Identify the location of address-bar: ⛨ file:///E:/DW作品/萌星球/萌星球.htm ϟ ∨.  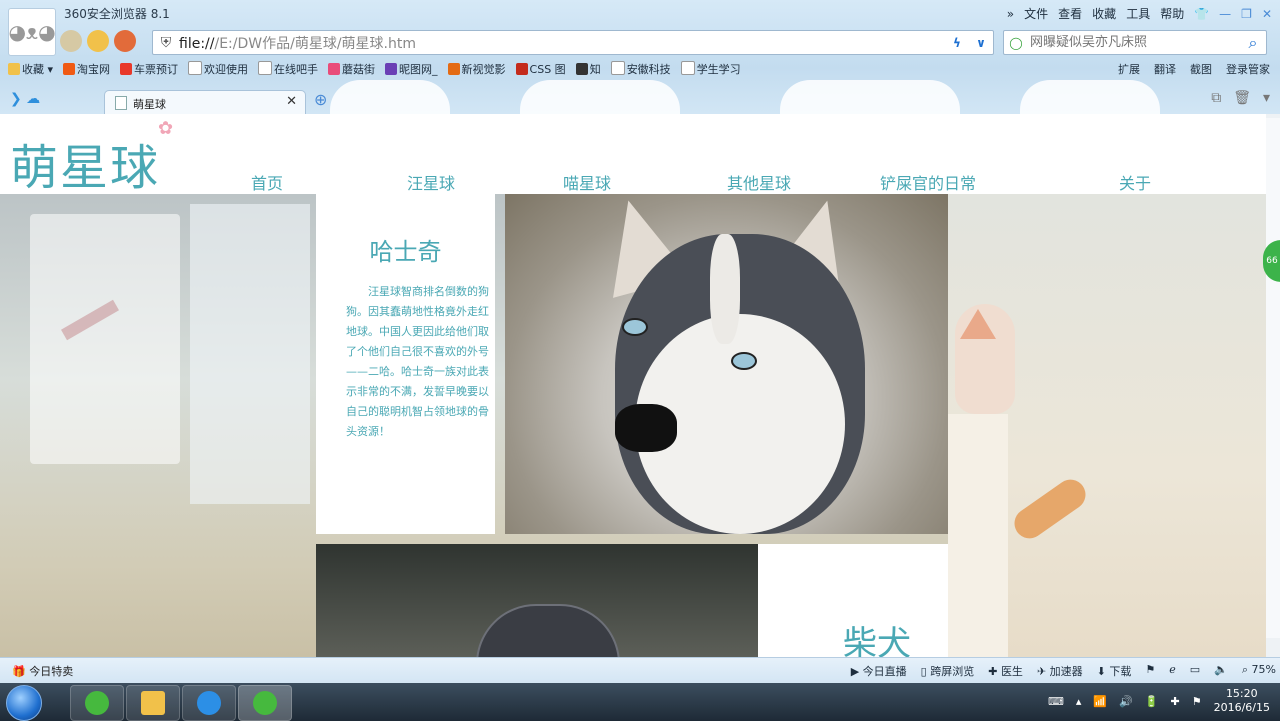
(573, 42).